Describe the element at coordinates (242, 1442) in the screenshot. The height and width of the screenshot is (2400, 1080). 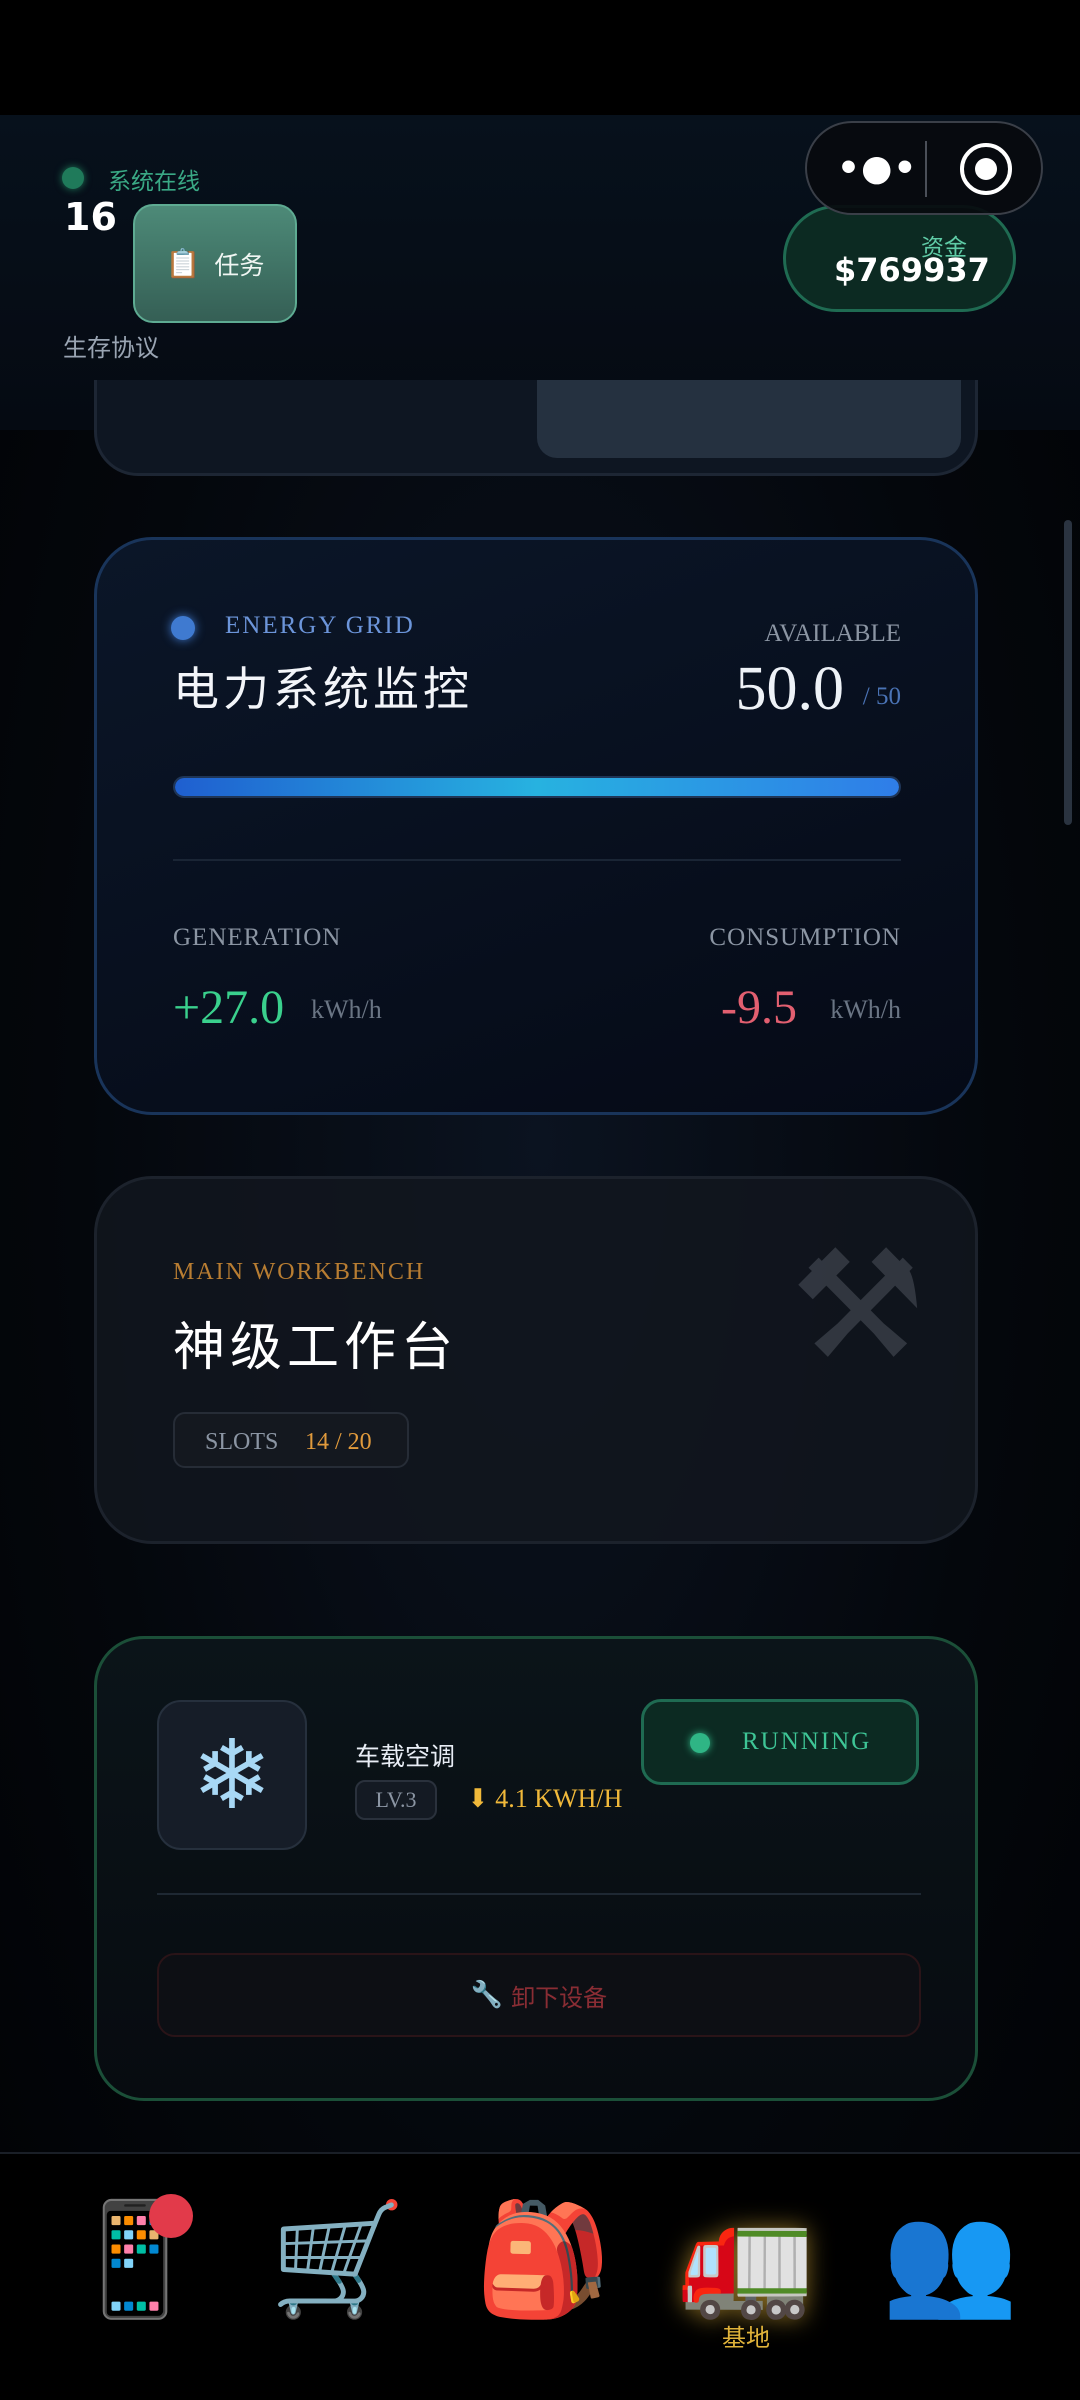
I see `slots-label: SLOTS` at that location.